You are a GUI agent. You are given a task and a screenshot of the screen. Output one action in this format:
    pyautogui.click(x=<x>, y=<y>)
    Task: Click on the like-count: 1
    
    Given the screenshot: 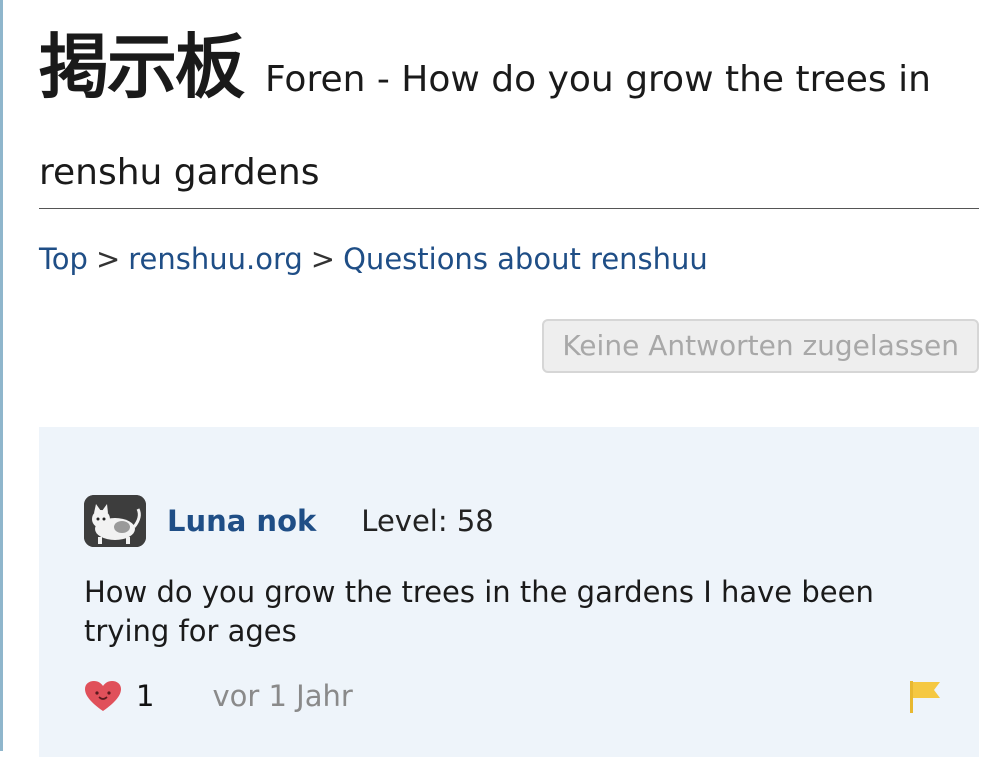 What is the action you would take?
    pyautogui.click(x=145, y=696)
    